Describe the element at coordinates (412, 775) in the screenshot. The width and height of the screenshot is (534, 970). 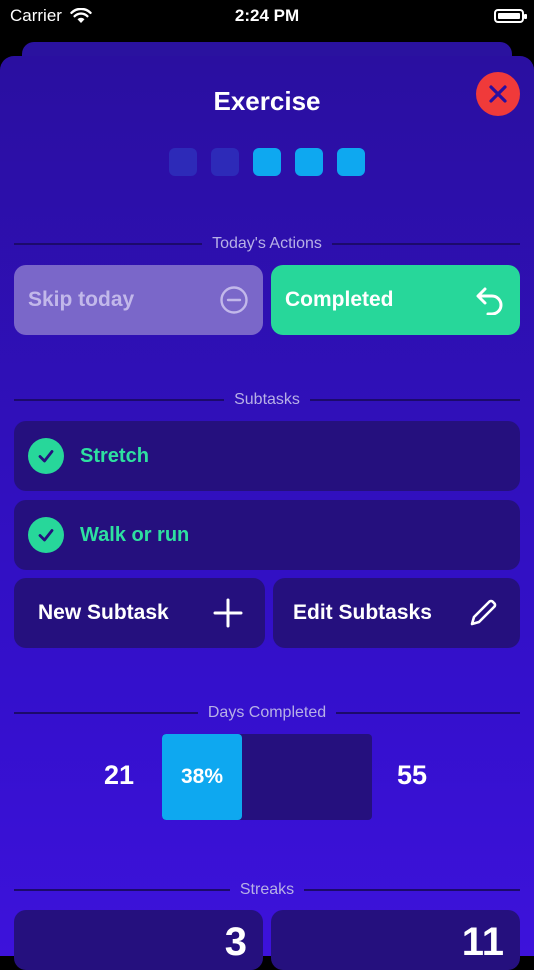
I see `days-total-count: 55` at that location.